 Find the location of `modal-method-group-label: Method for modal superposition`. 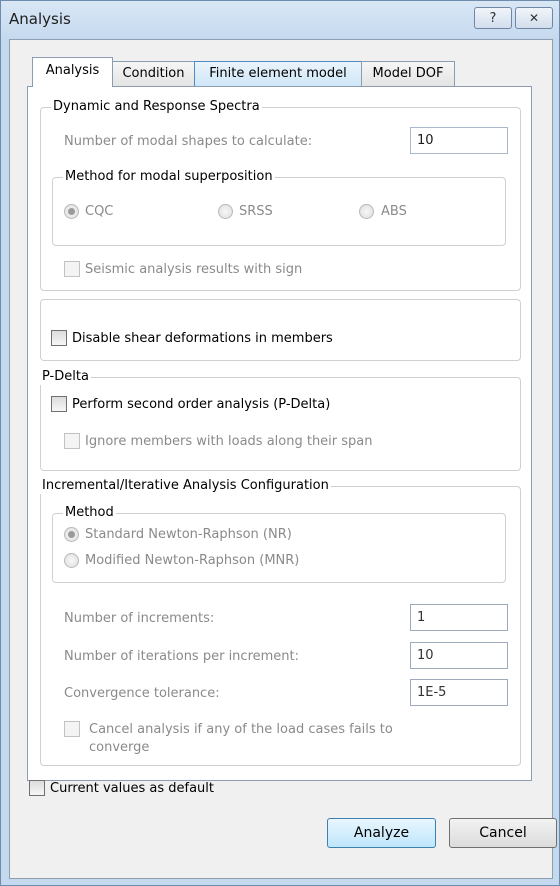

modal-method-group-label: Method for modal superposition is located at coordinates (169, 177).